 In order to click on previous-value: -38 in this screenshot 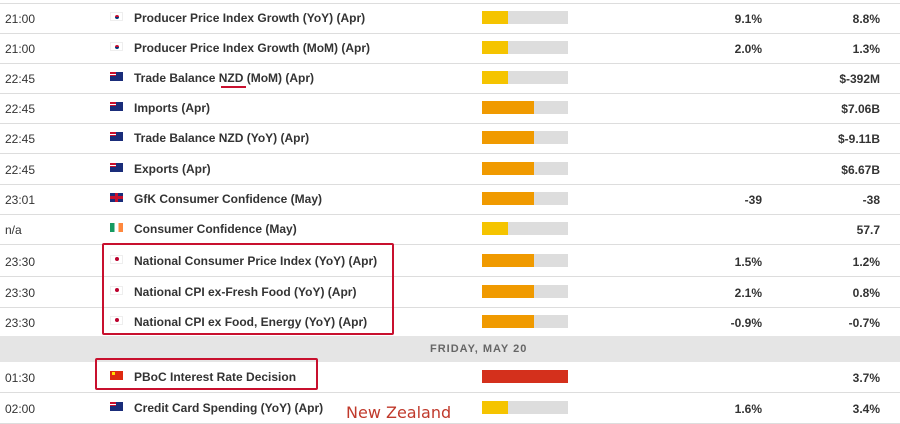, I will do `click(871, 200)`.